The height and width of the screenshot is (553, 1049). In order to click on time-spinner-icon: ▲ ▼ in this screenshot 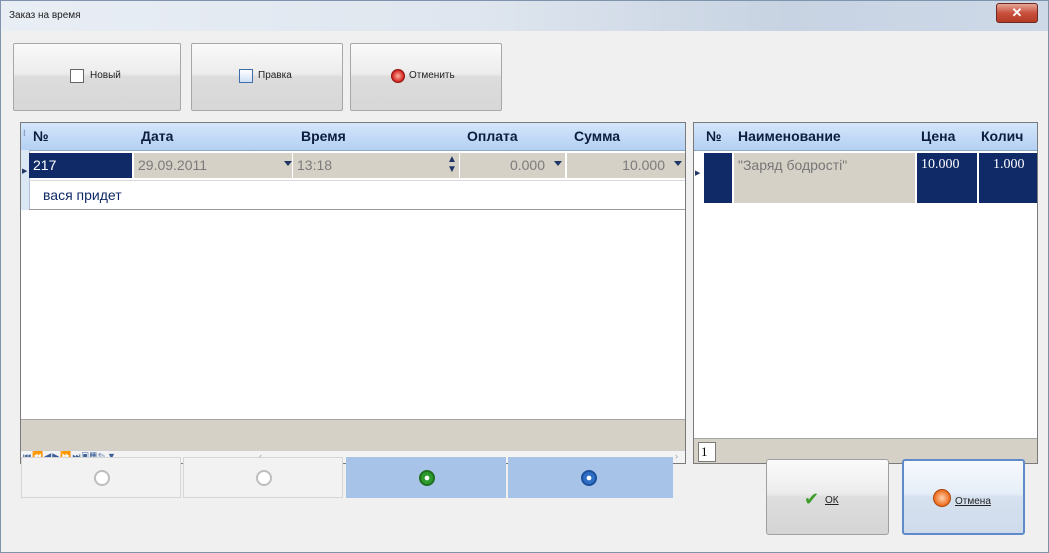, I will do `click(452, 164)`.